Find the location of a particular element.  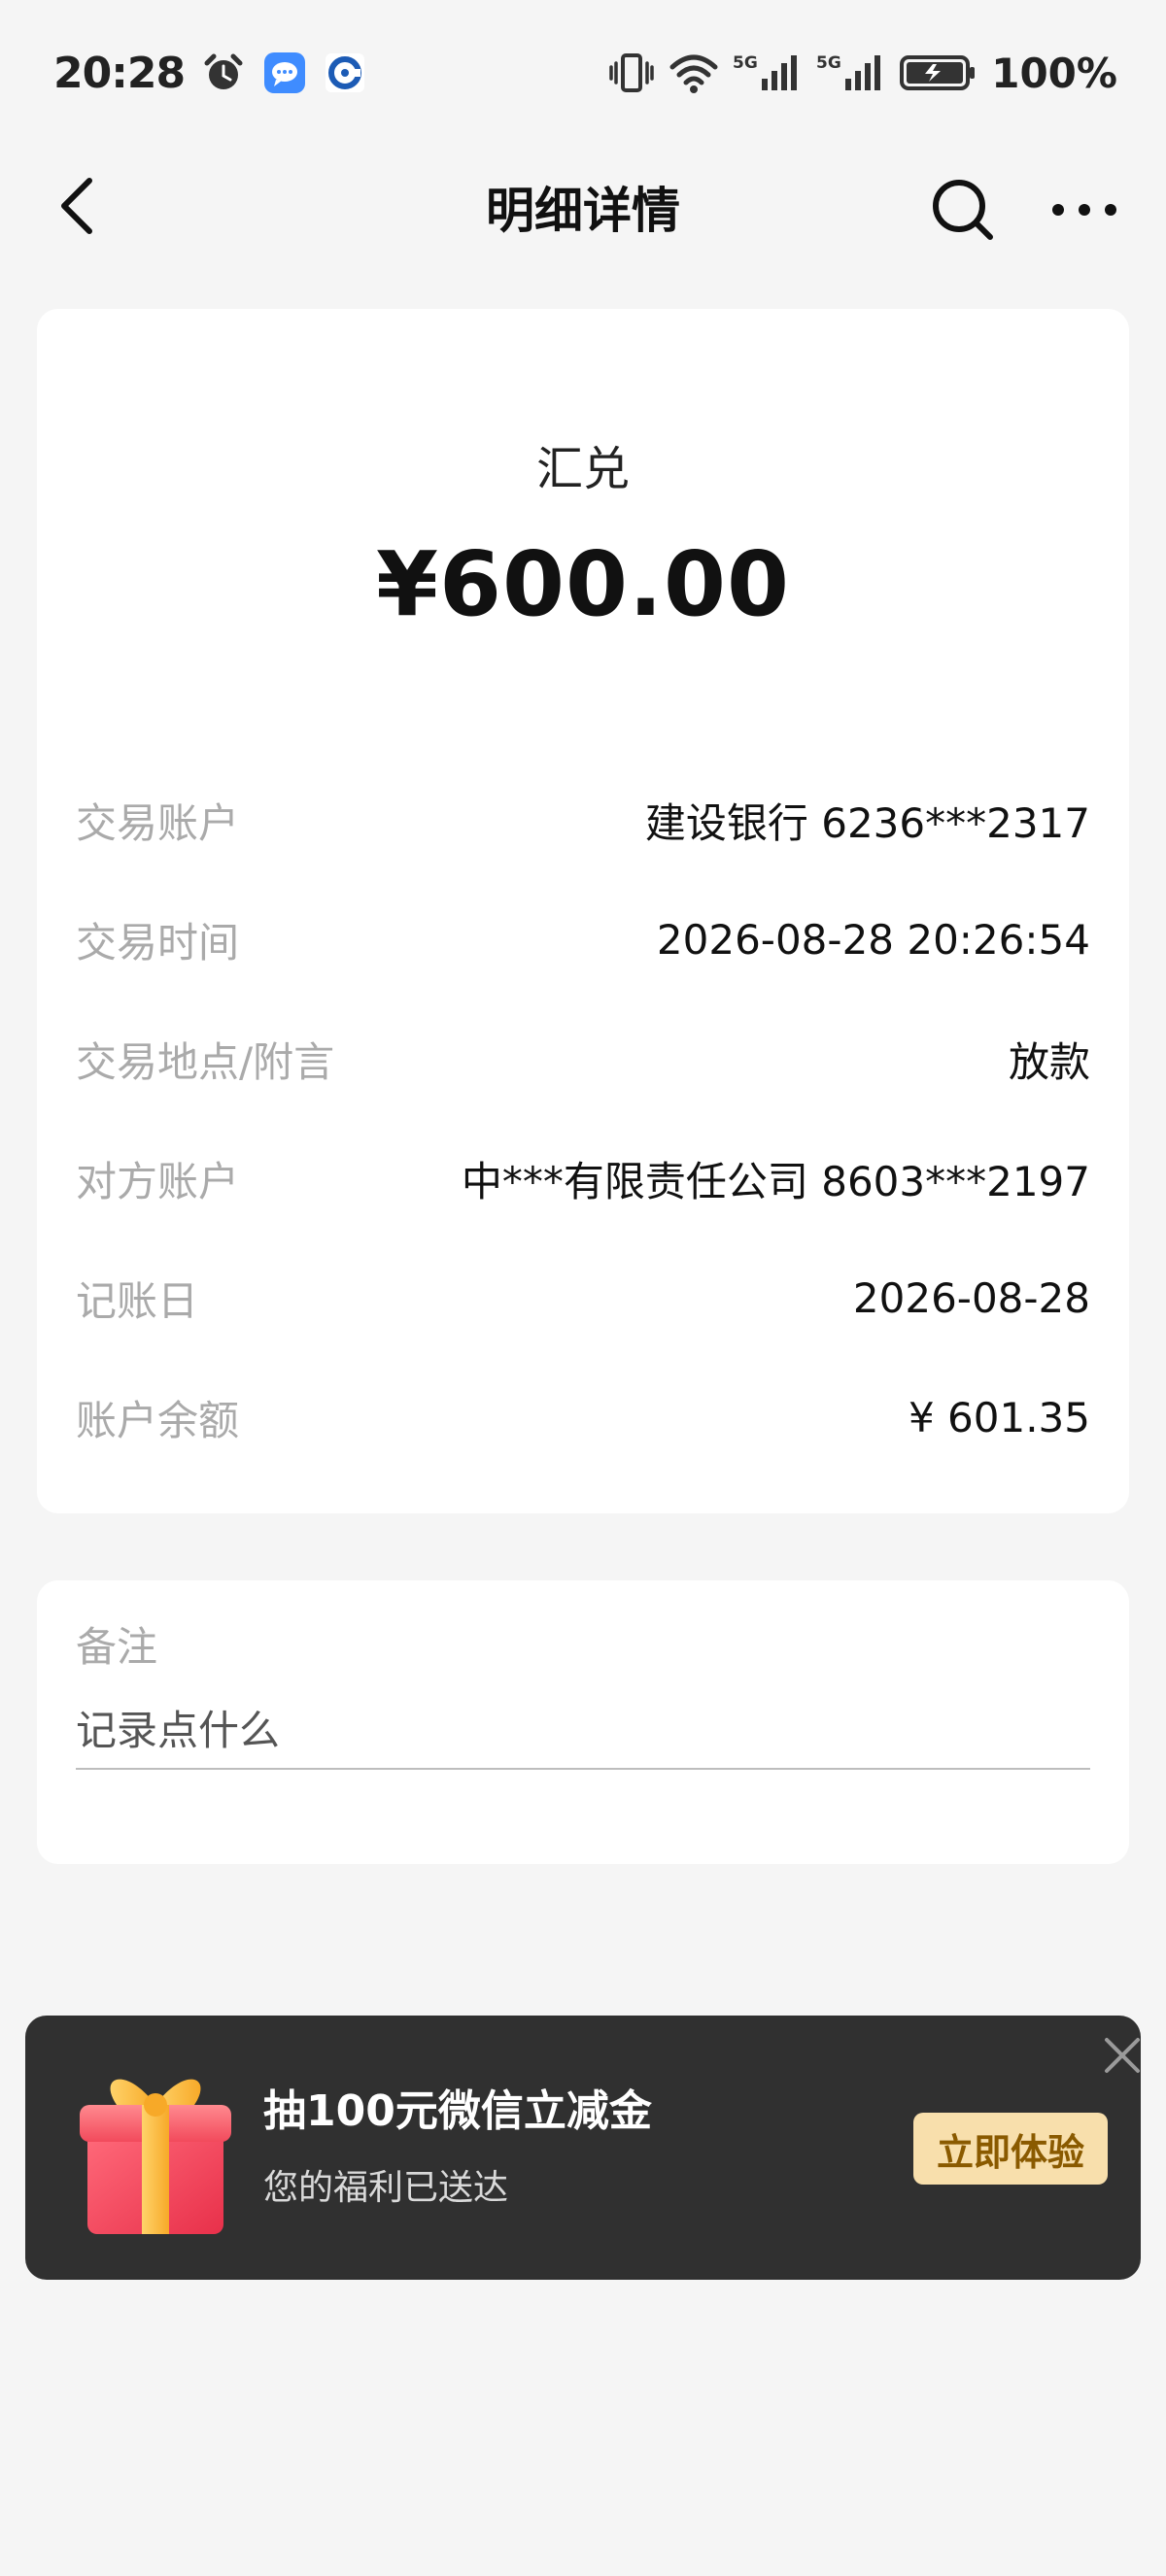

detail-value: 2026-08-28 20:26:54 is located at coordinates (873, 940).